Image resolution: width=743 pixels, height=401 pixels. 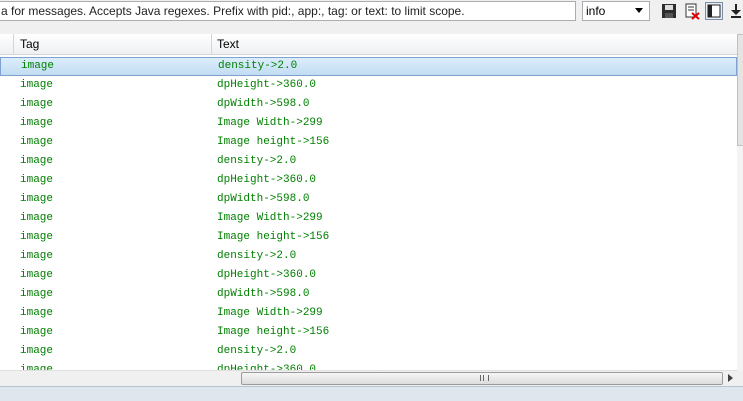 I want to click on column-header-text: Text, so click(x=228, y=44).